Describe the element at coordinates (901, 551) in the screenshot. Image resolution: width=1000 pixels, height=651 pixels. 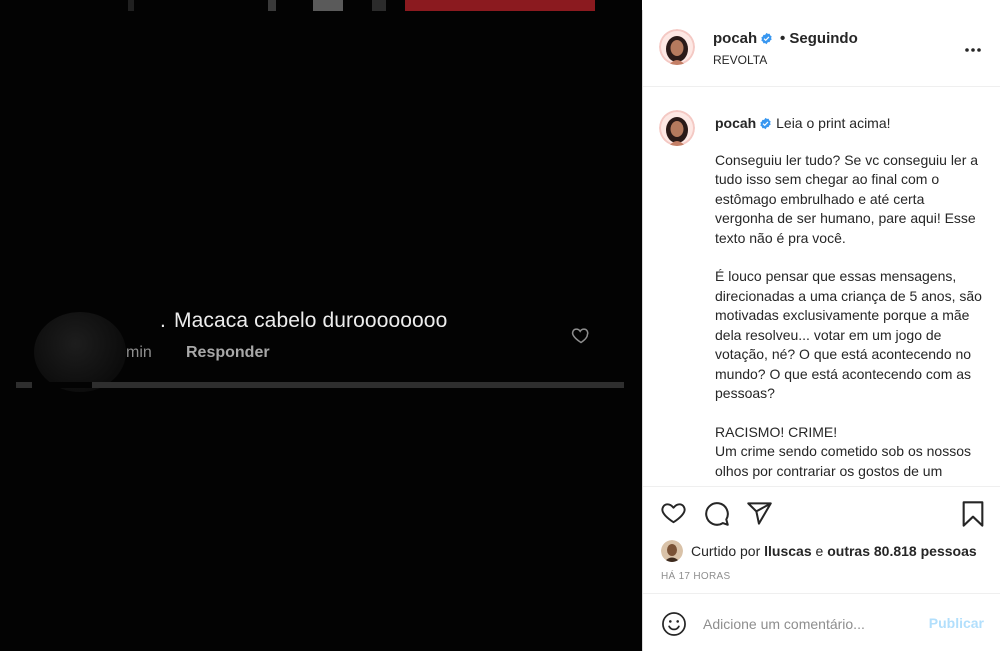
I see `likes-others: outras 80.818 pessoas` at that location.